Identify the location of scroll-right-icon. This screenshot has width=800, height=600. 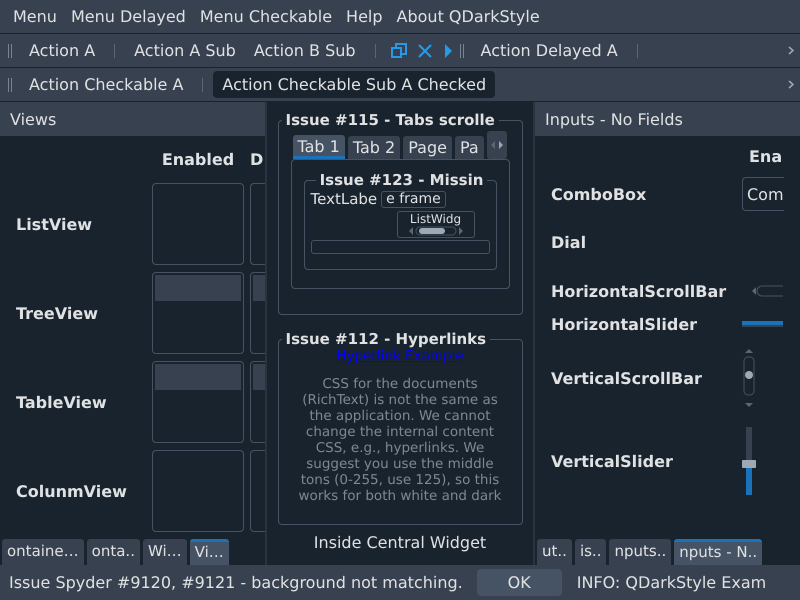
(500, 145).